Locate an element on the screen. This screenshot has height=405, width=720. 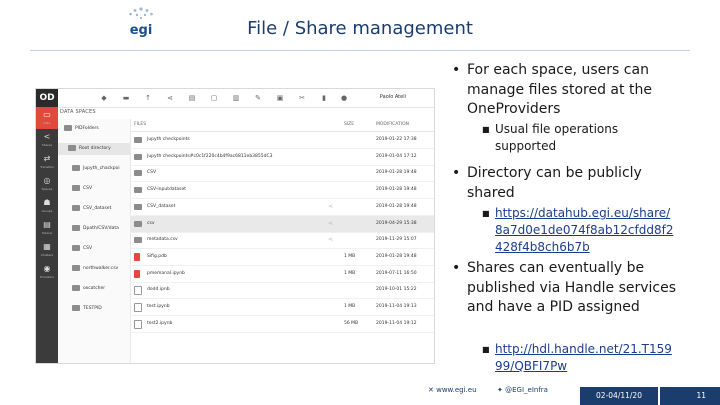
breadcrumb: DATA SPACES is located at coordinates (78, 112).